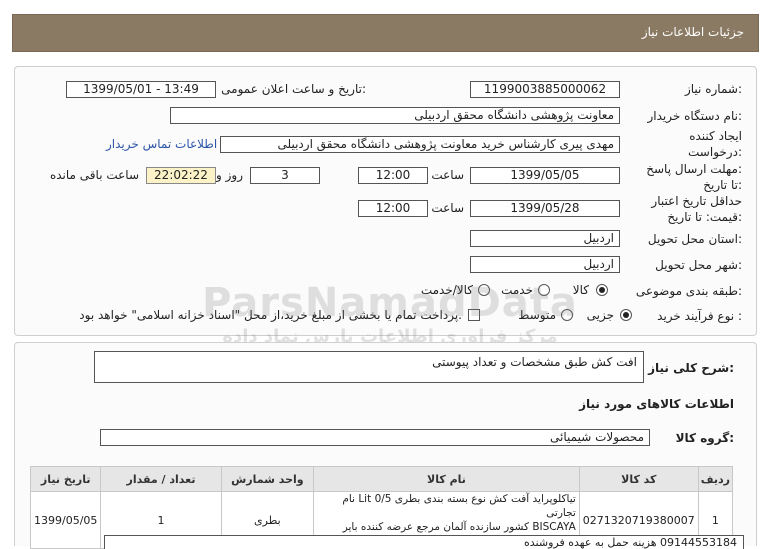 The width and height of the screenshot is (770, 549). I want to click on city-field: اردبیل, so click(545, 264).